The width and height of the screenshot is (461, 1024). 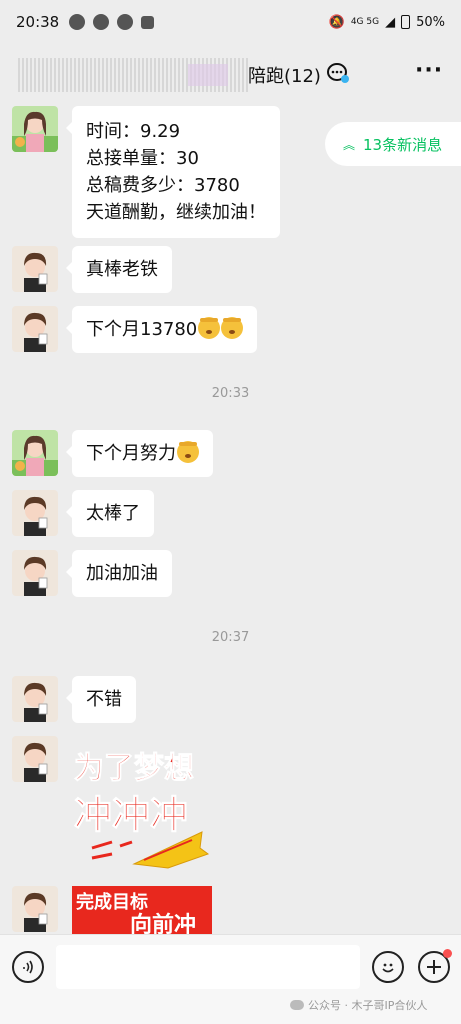 What do you see at coordinates (388, 967) in the screenshot?
I see `emoji-icon` at bounding box center [388, 967].